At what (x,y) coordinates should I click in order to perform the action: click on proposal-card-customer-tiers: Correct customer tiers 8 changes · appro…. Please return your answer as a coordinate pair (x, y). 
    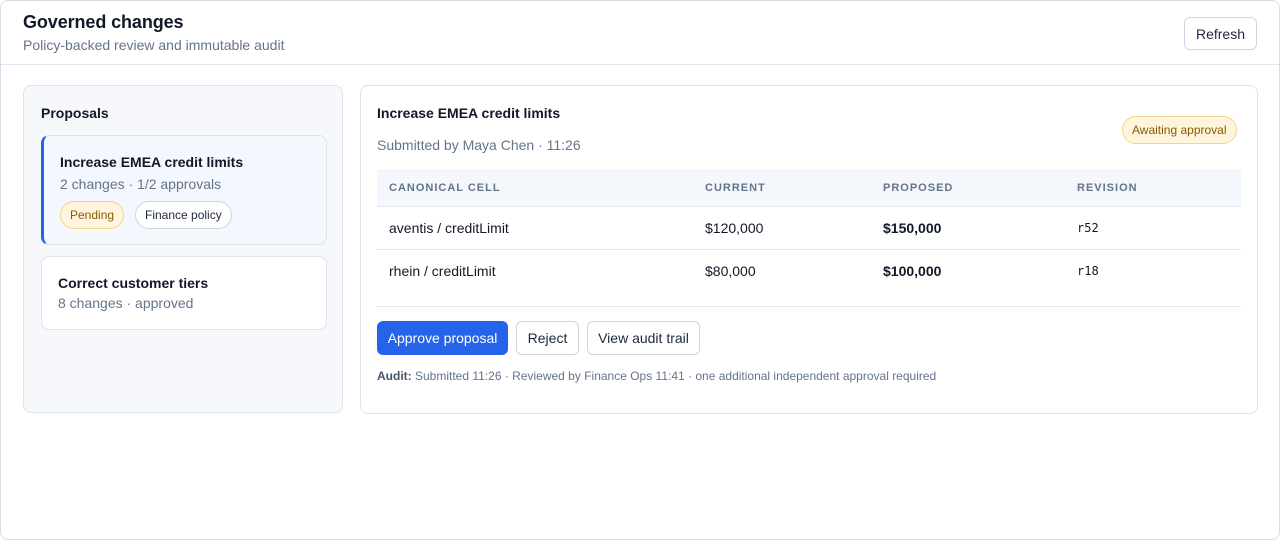
    Looking at the image, I should click on (184, 293).